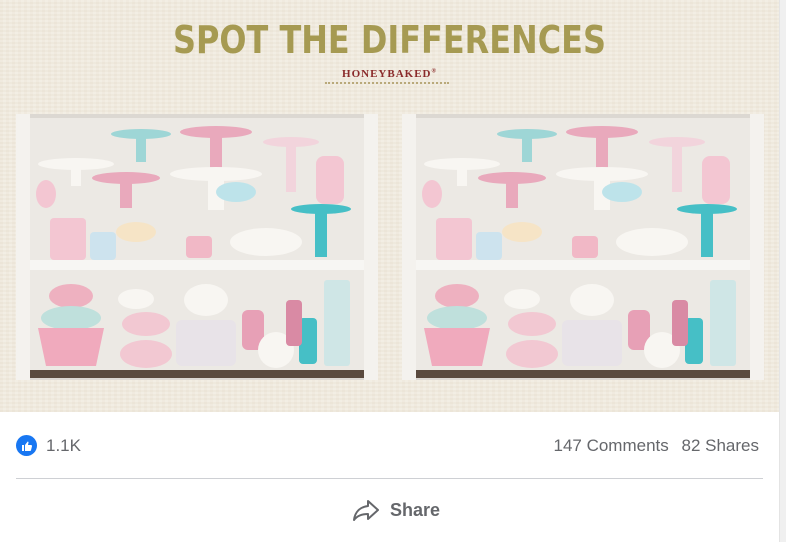 The width and height of the screenshot is (786, 542). Describe the element at coordinates (721, 445) in the screenshot. I see `shares-count-link: 82 Shares` at that location.